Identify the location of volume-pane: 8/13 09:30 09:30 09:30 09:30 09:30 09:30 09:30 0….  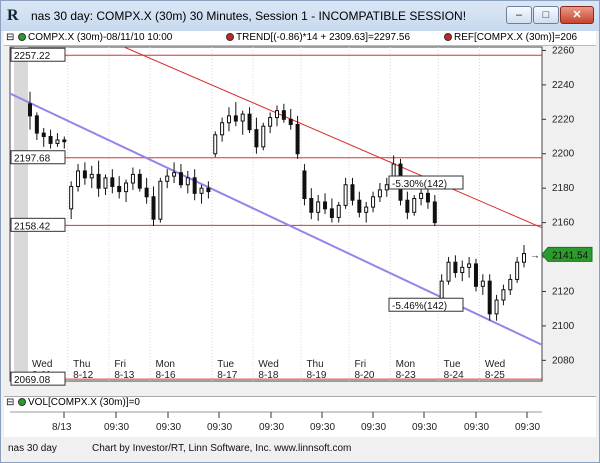
(300, 423).